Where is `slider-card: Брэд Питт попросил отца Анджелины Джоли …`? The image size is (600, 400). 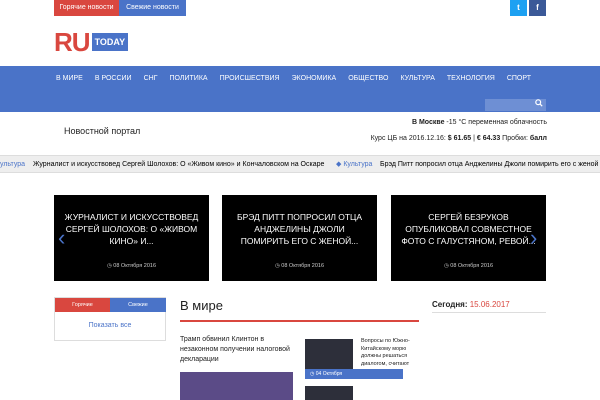 slider-card: Брэд Питт попросил отца Анджелины Джоли … is located at coordinates (299, 238).